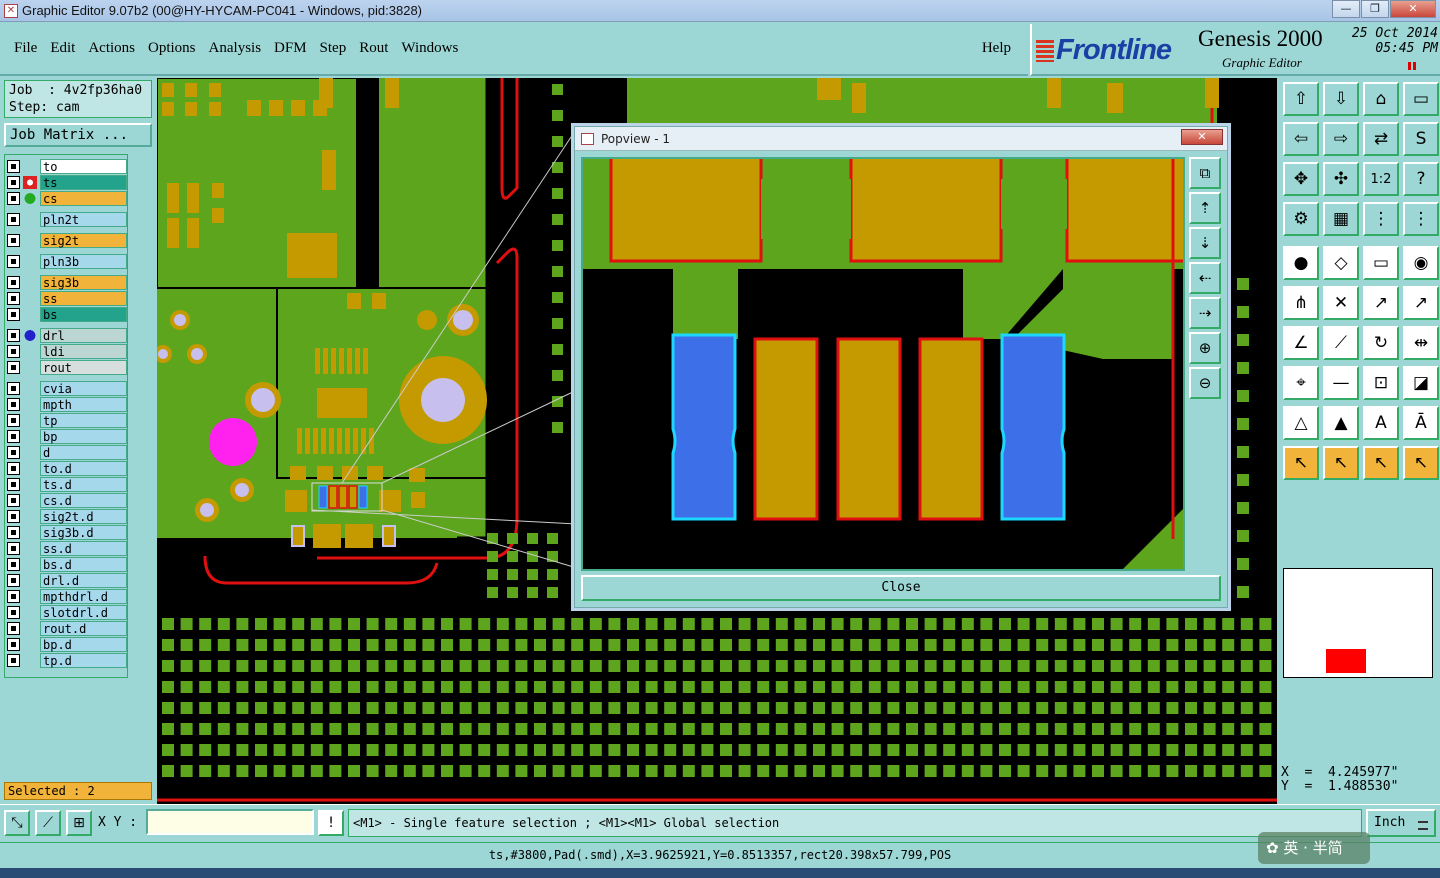 This screenshot has width=1440, height=878. What do you see at coordinates (62, 48) in the screenshot?
I see `menu-edit: Edit` at bounding box center [62, 48].